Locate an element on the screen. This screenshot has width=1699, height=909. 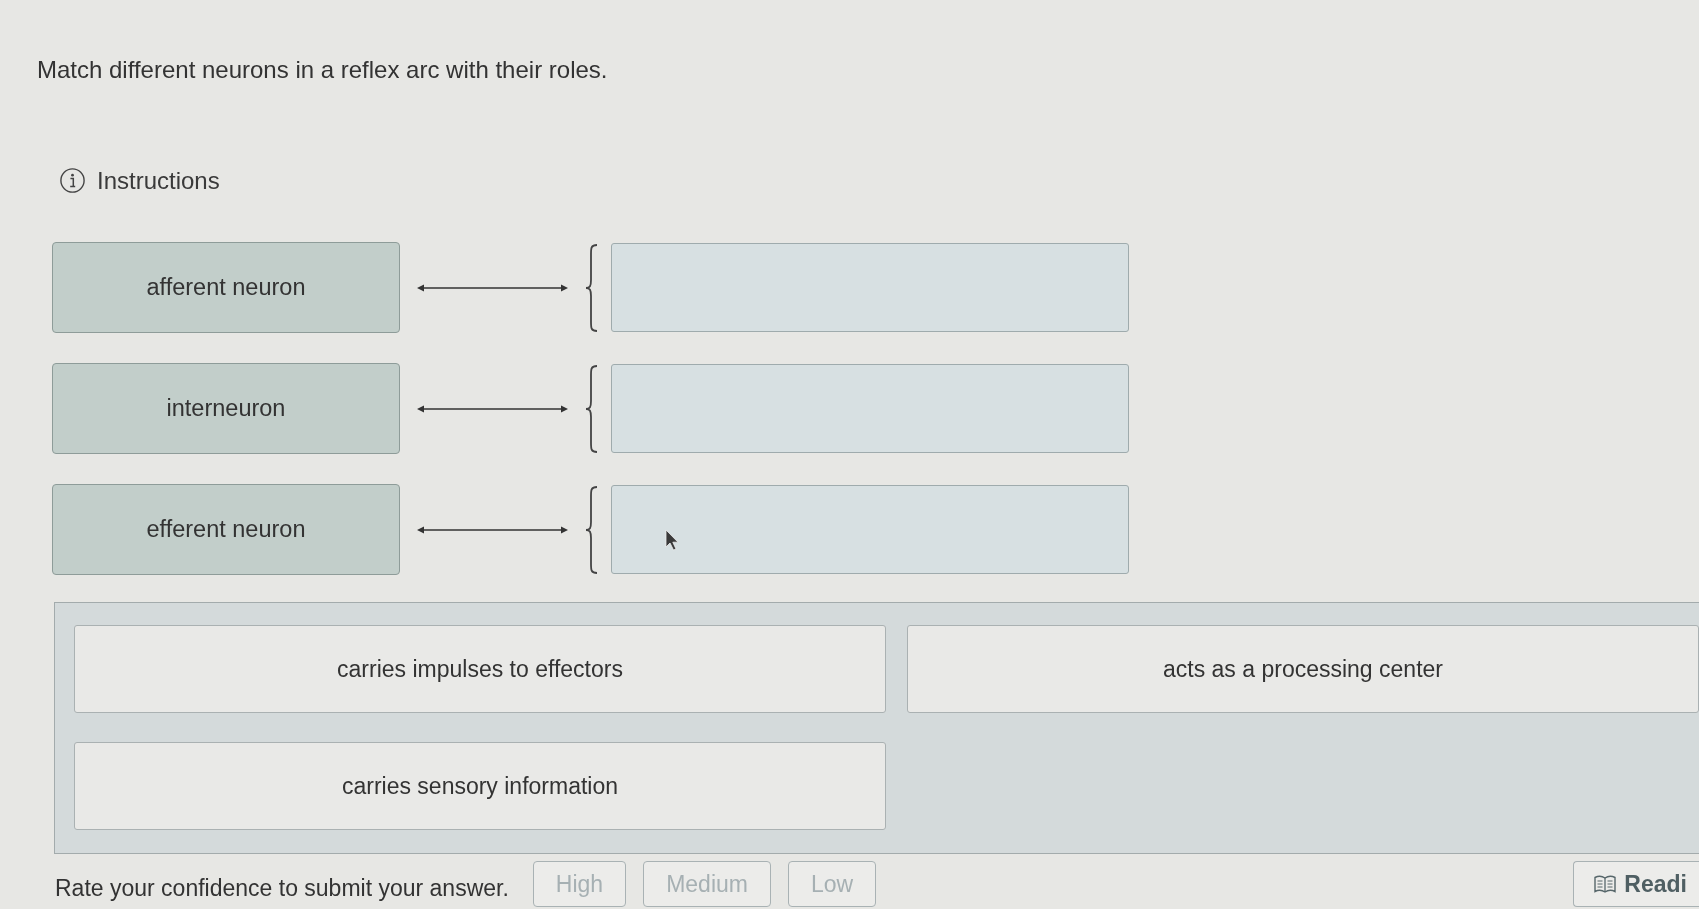
question-prompt: Match different neurons in a reflex arc with their roles. is located at coordinates (322, 69).